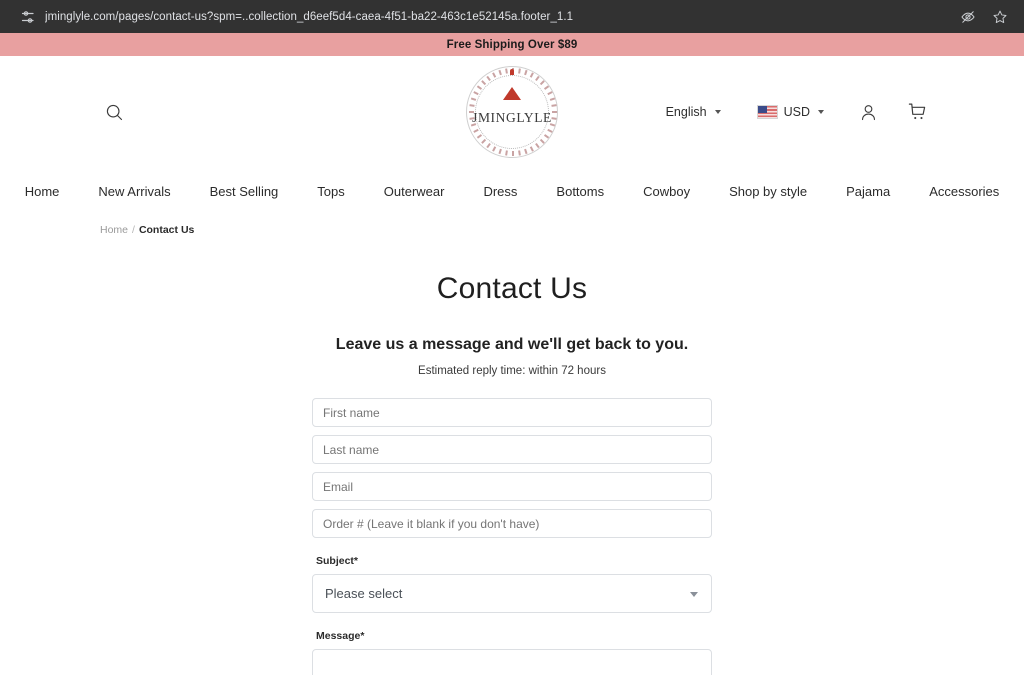  What do you see at coordinates (964, 191) in the screenshot?
I see `nav-item-accessories: Accessories` at bounding box center [964, 191].